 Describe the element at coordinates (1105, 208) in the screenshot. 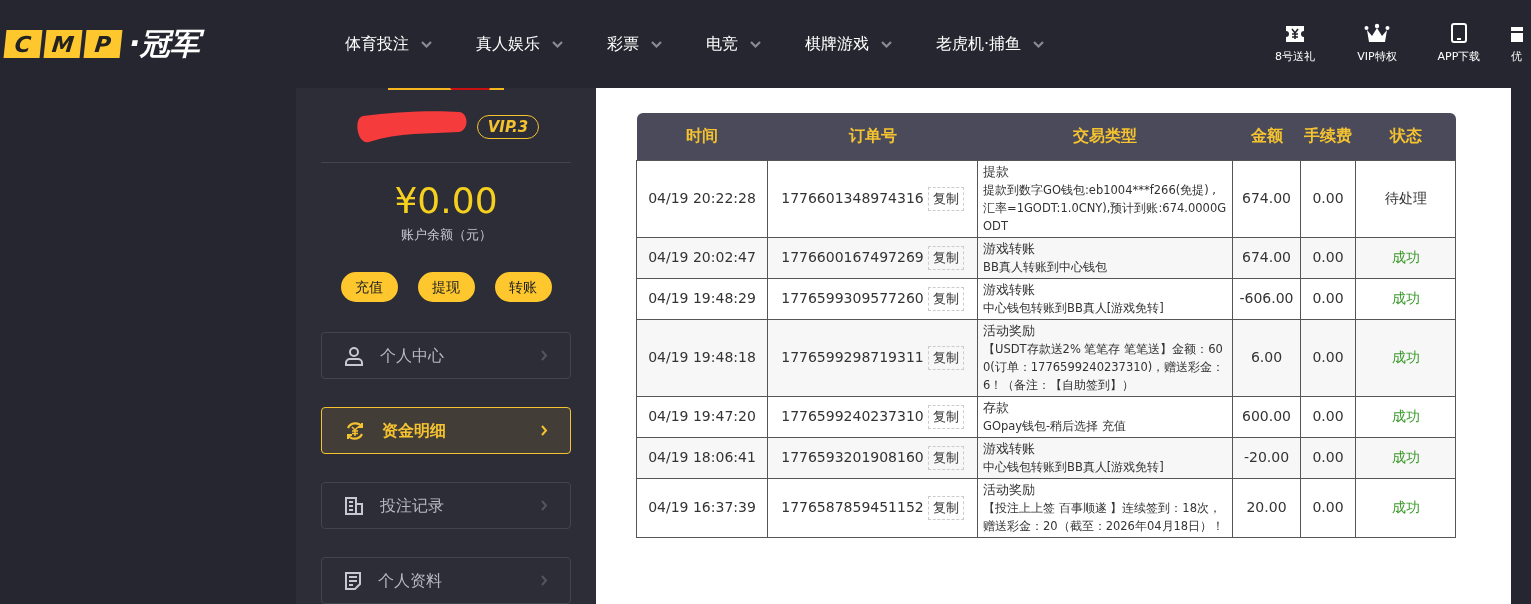

I see `transaction-detail: 提款到数字GO钱包:eb1004***f266(免提) ,汇率=1GODT:1.0CNY),预计到账:674.0000GODT` at that location.